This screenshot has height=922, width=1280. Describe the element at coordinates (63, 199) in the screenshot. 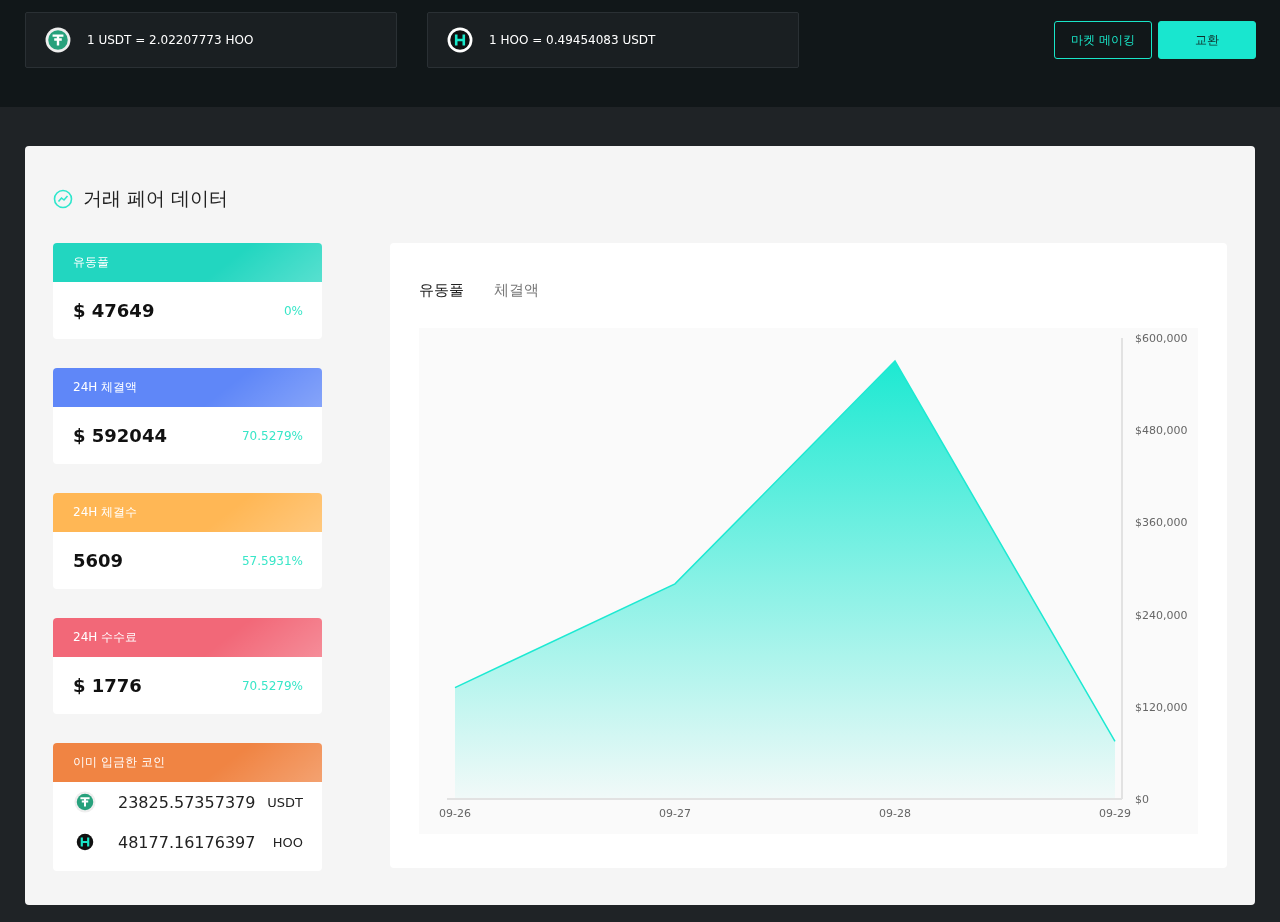

I see `trend-icon` at that location.